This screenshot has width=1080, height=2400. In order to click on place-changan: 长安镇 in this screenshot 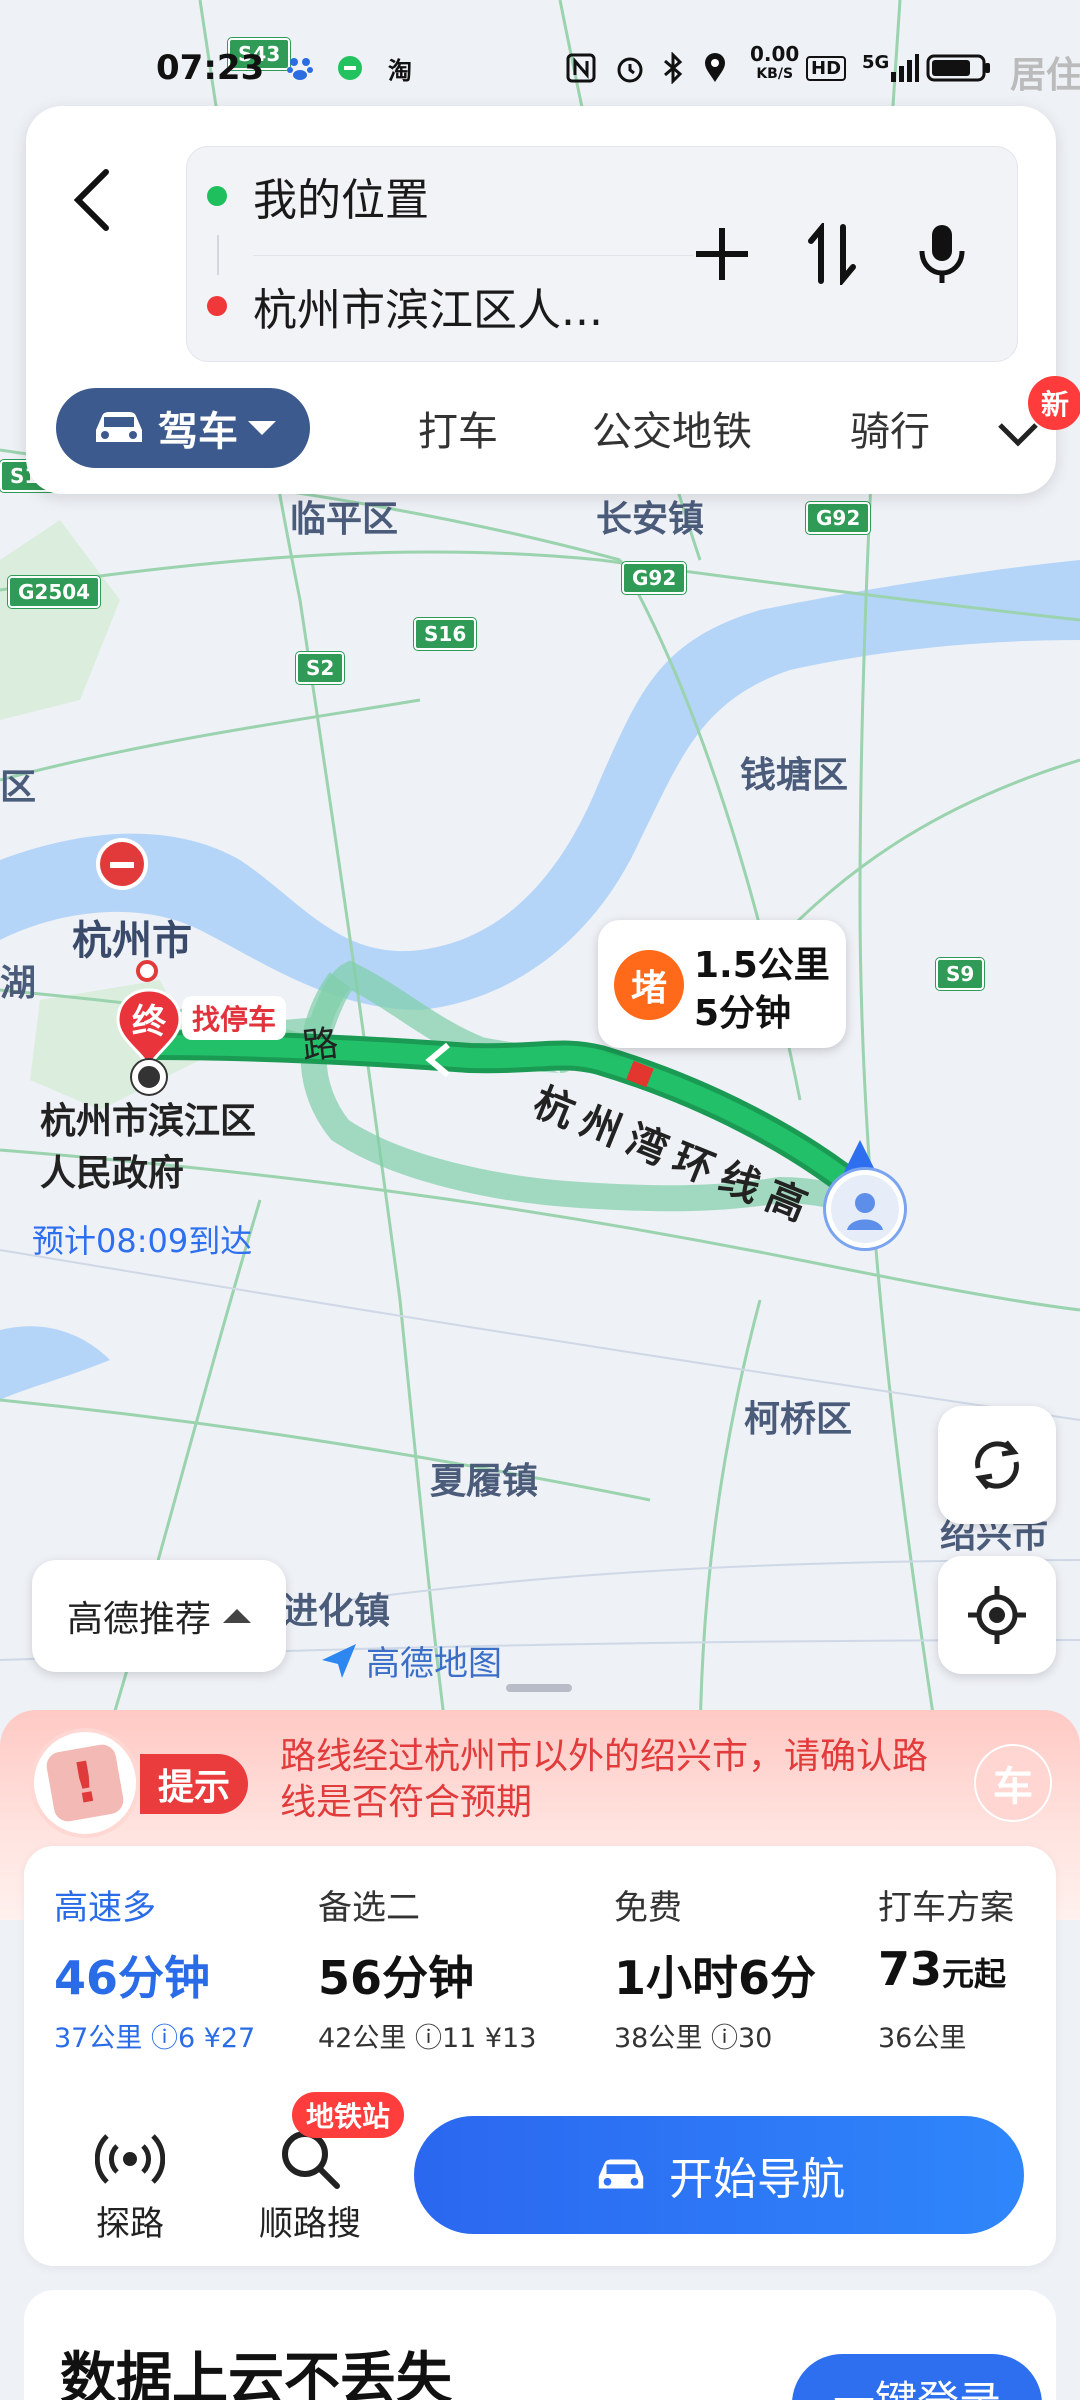, I will do `click(650, 519)`.